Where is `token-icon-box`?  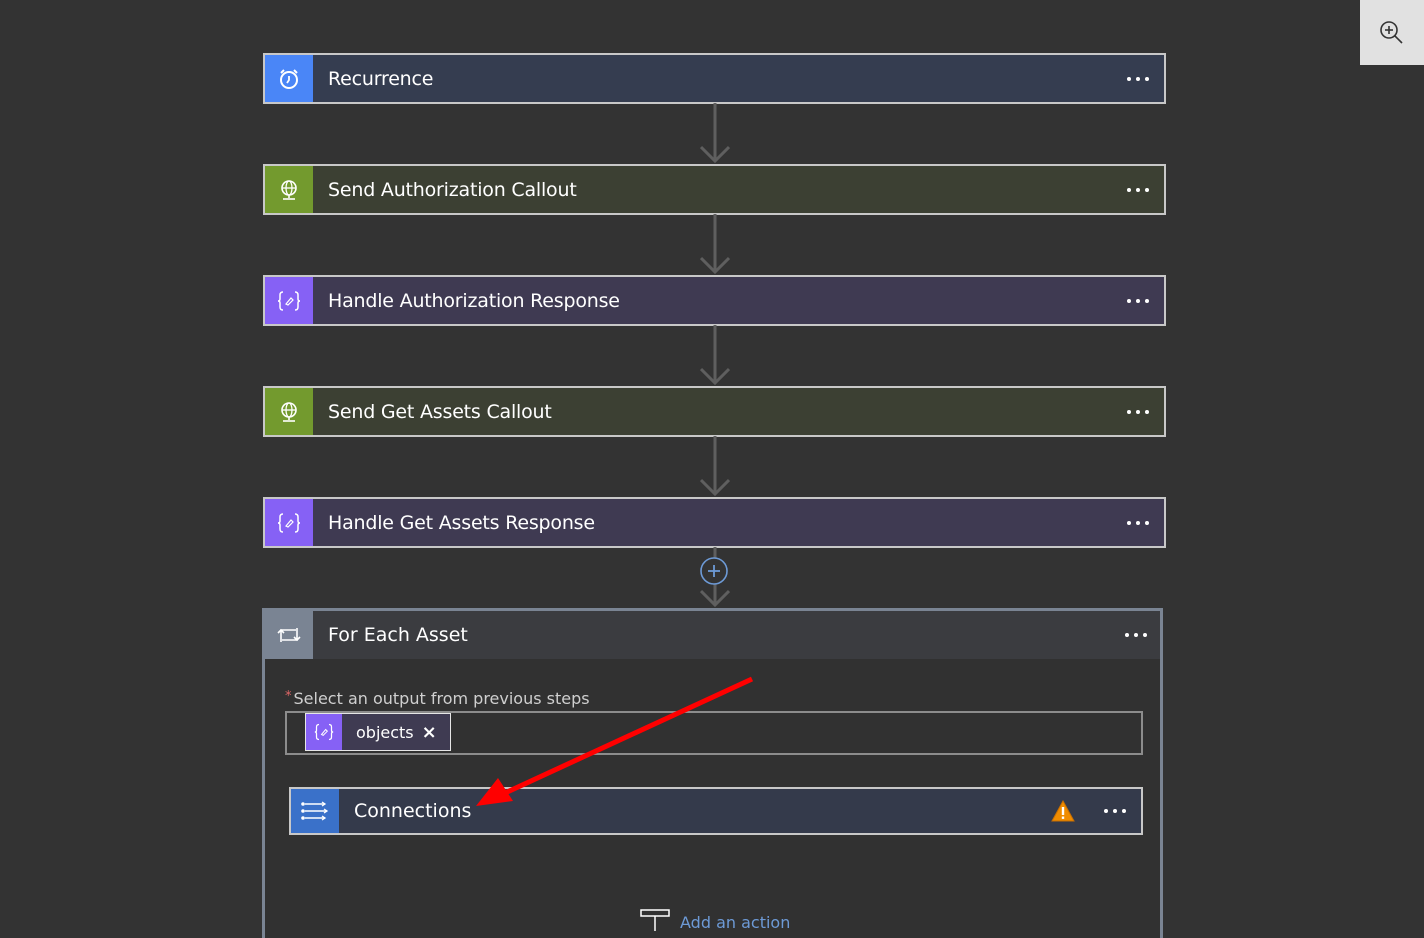 token-icon-box is located at coordinates (324, 732).